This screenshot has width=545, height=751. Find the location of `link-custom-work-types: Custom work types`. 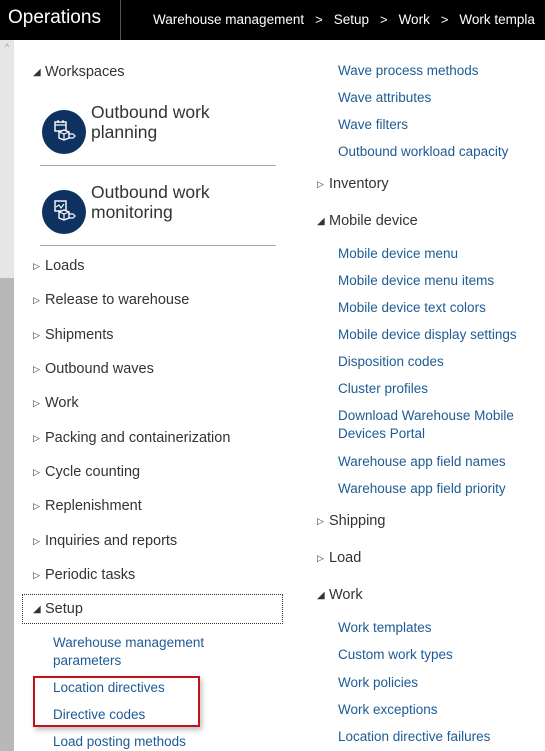

link-custom-work-types: Custom work types is located at coordinates (395, 655).